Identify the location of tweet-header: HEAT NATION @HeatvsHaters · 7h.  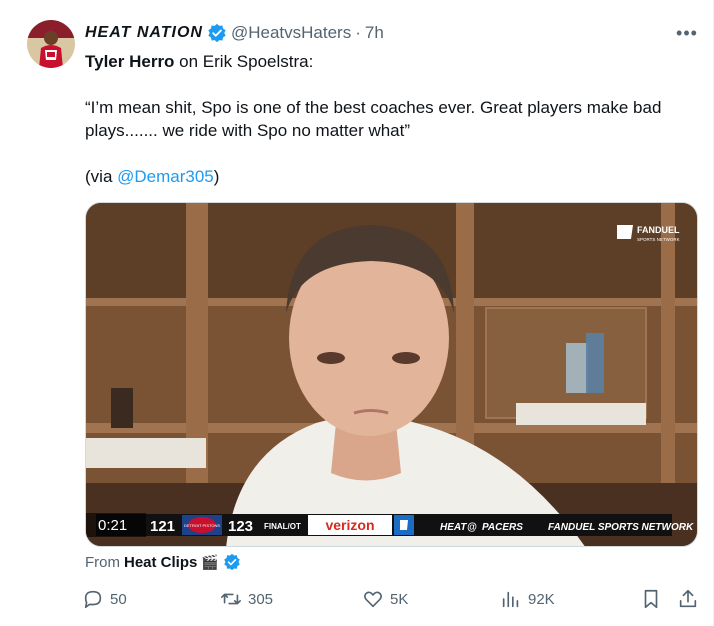
(234, 33).